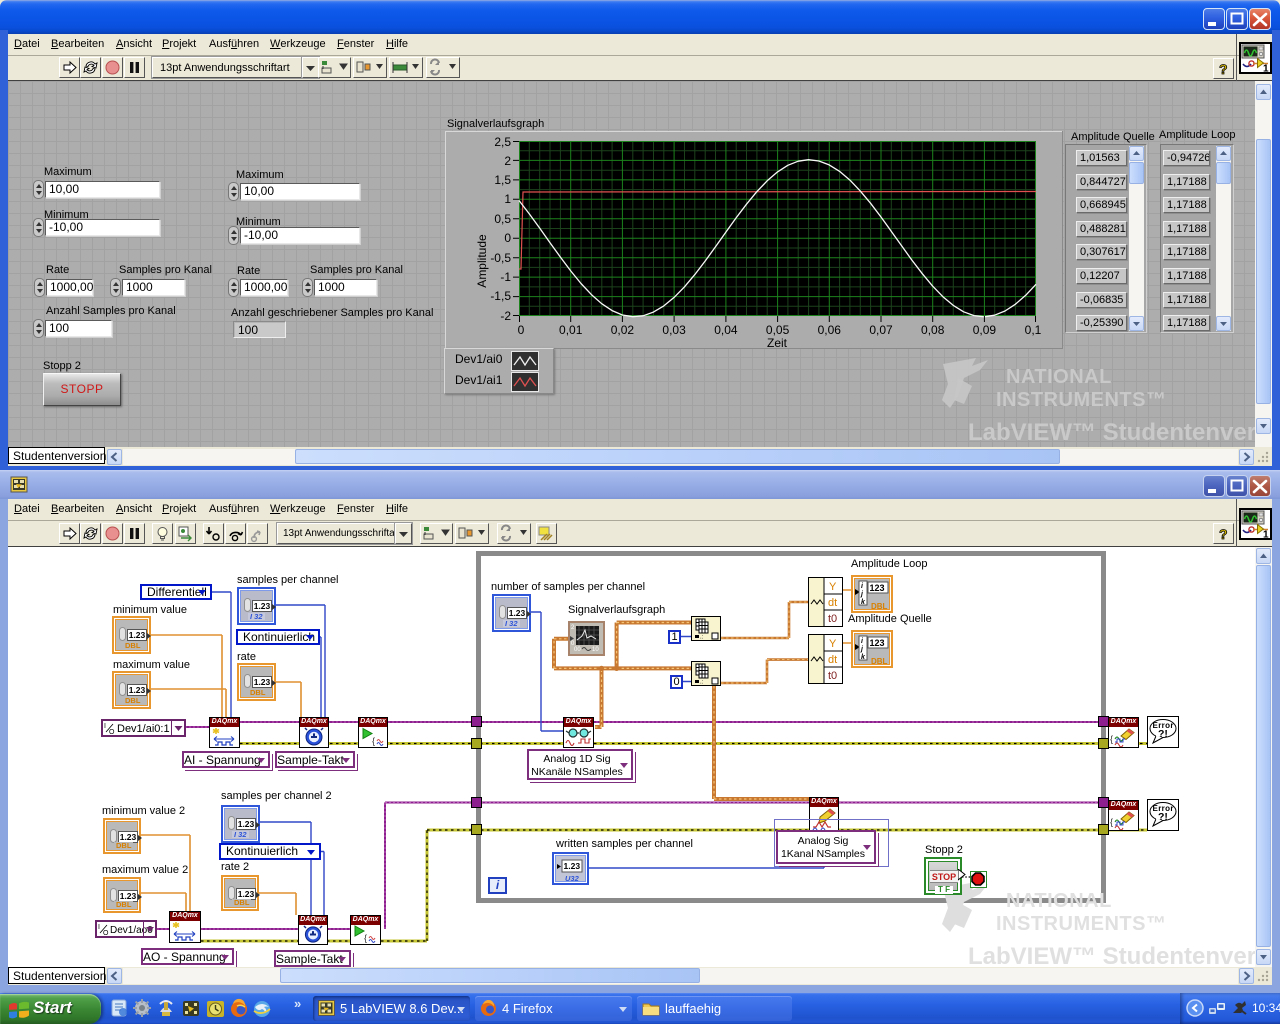 The image size is (1280, 1024). I want to click on svg-text: 0,5, so click(502, 219).